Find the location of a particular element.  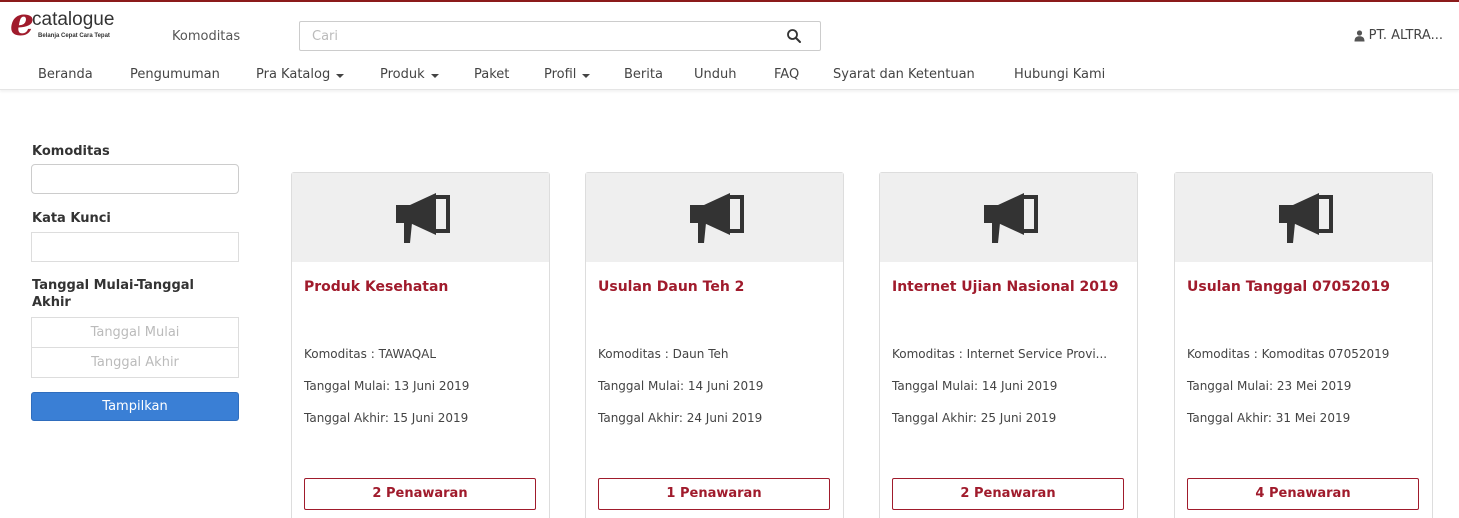

penawaran-button: 4 Penawaran is located at coordinates (1303, 494).